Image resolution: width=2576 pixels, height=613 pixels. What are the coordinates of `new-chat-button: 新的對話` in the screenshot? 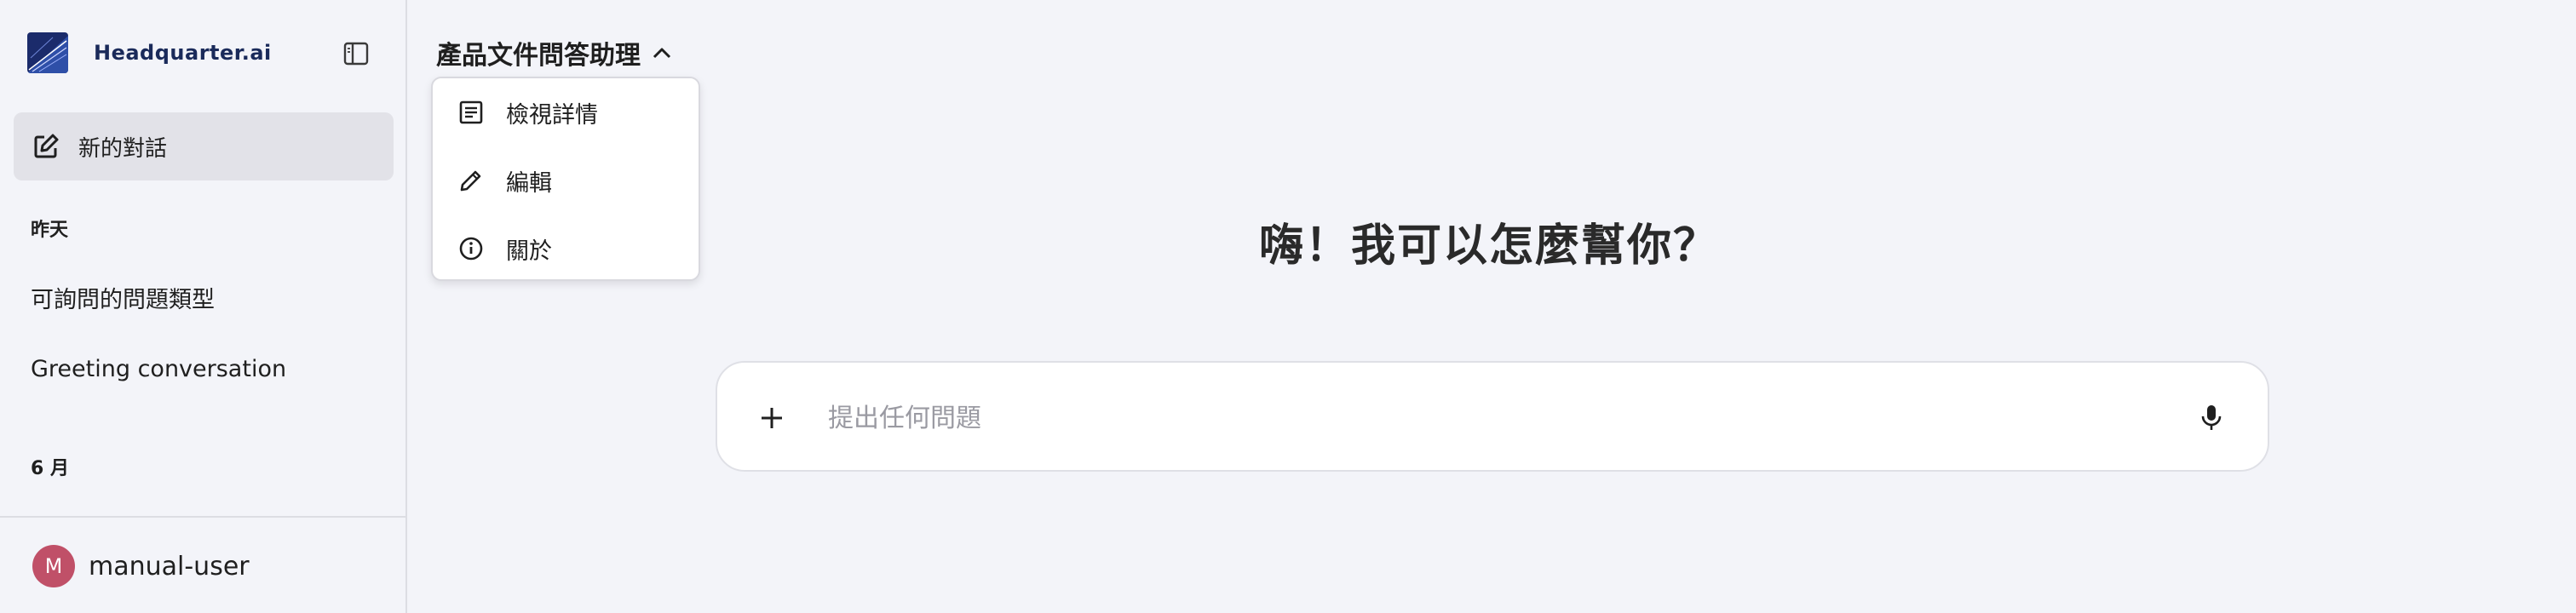 It's located at (204, 146).